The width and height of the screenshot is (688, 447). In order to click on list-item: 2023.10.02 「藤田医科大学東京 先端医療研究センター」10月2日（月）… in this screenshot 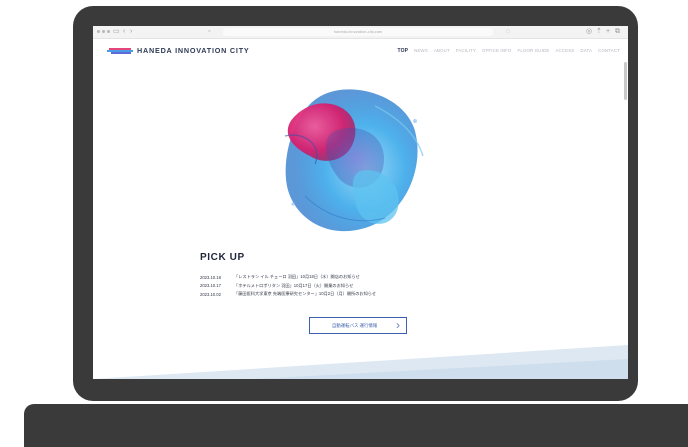, I will do `click(288, 294)`.